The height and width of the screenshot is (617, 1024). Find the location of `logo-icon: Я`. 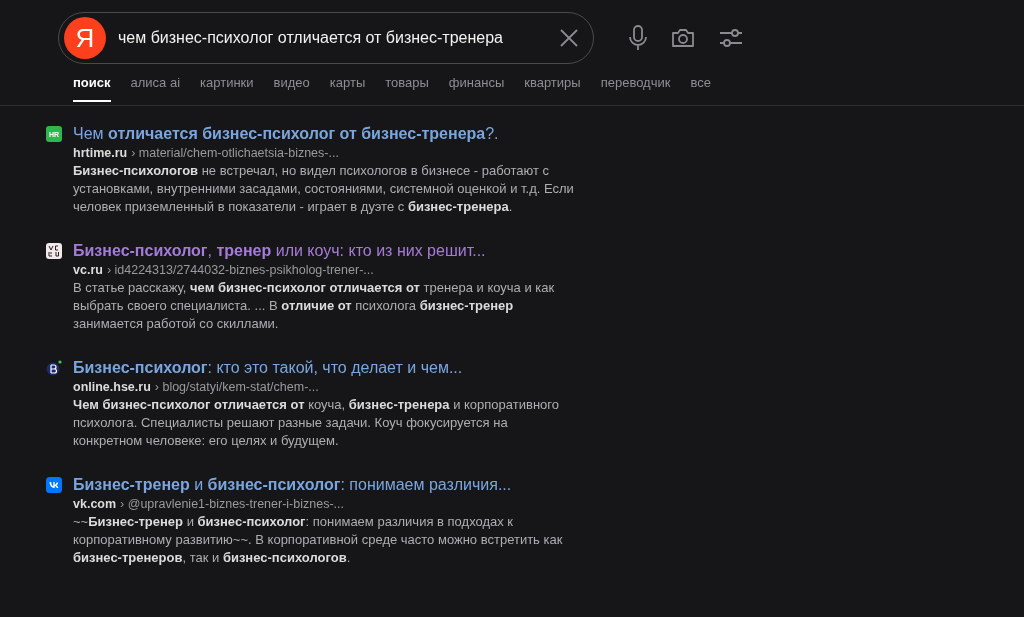

logo-icon: Я is located at coordinates (85, 38).